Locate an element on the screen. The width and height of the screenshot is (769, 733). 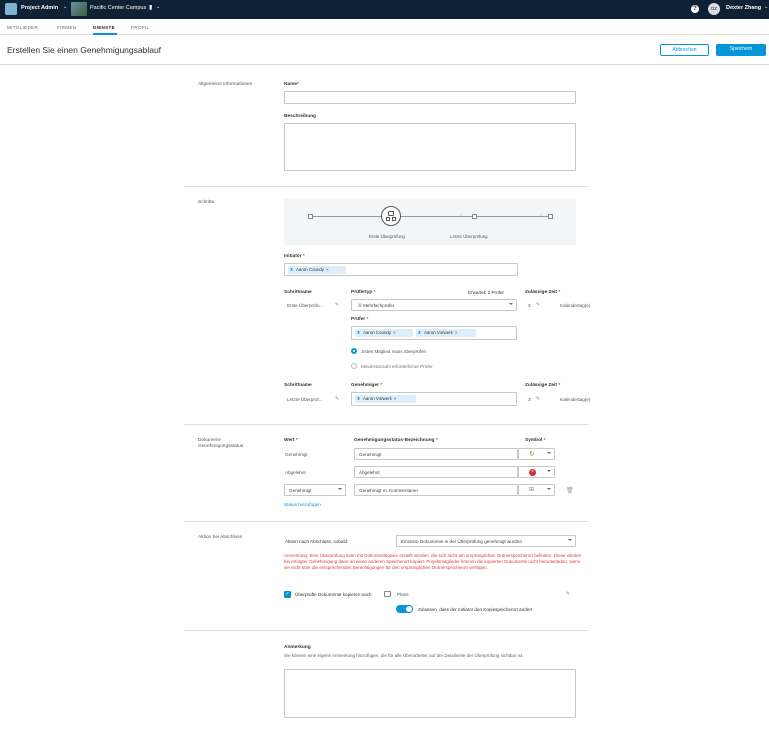
flow-diagram: › › Erste Überprüfung Letzte Überprüfung is located at coordinates (430, 222).